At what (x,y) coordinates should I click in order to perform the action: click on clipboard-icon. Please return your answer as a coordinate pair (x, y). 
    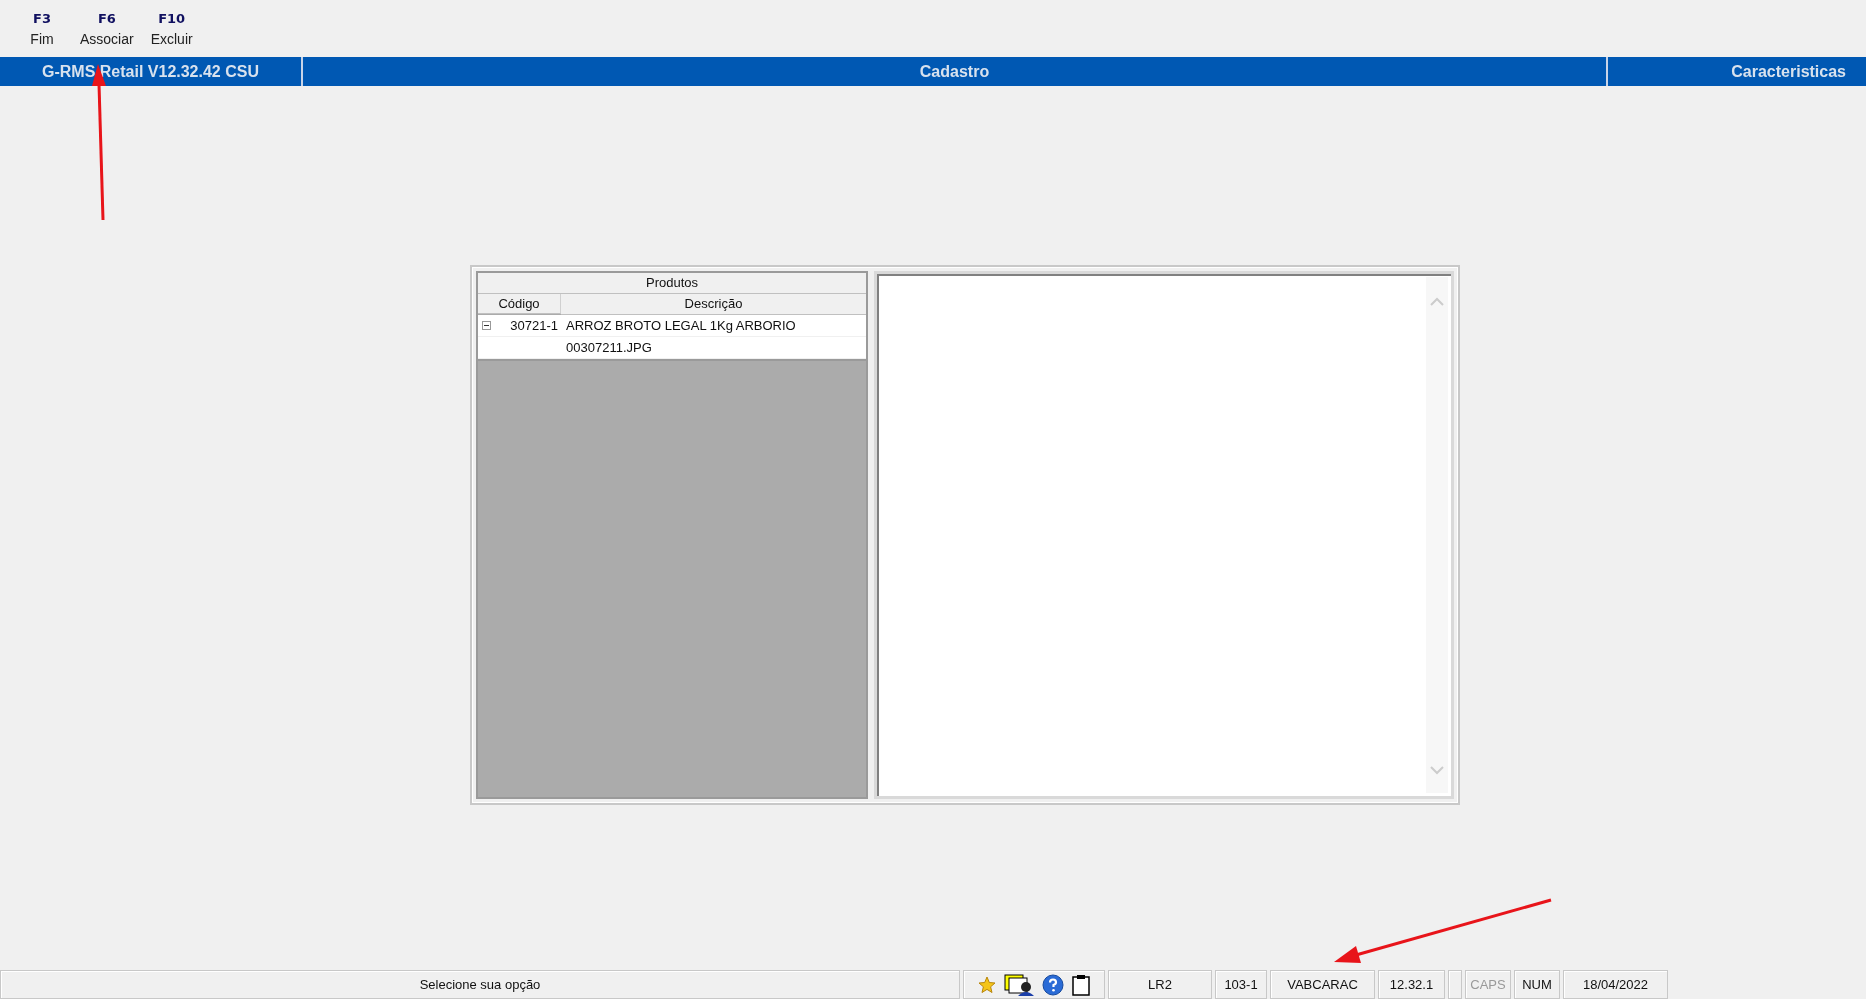
    Looking at the image, I should click on (1081, 984).